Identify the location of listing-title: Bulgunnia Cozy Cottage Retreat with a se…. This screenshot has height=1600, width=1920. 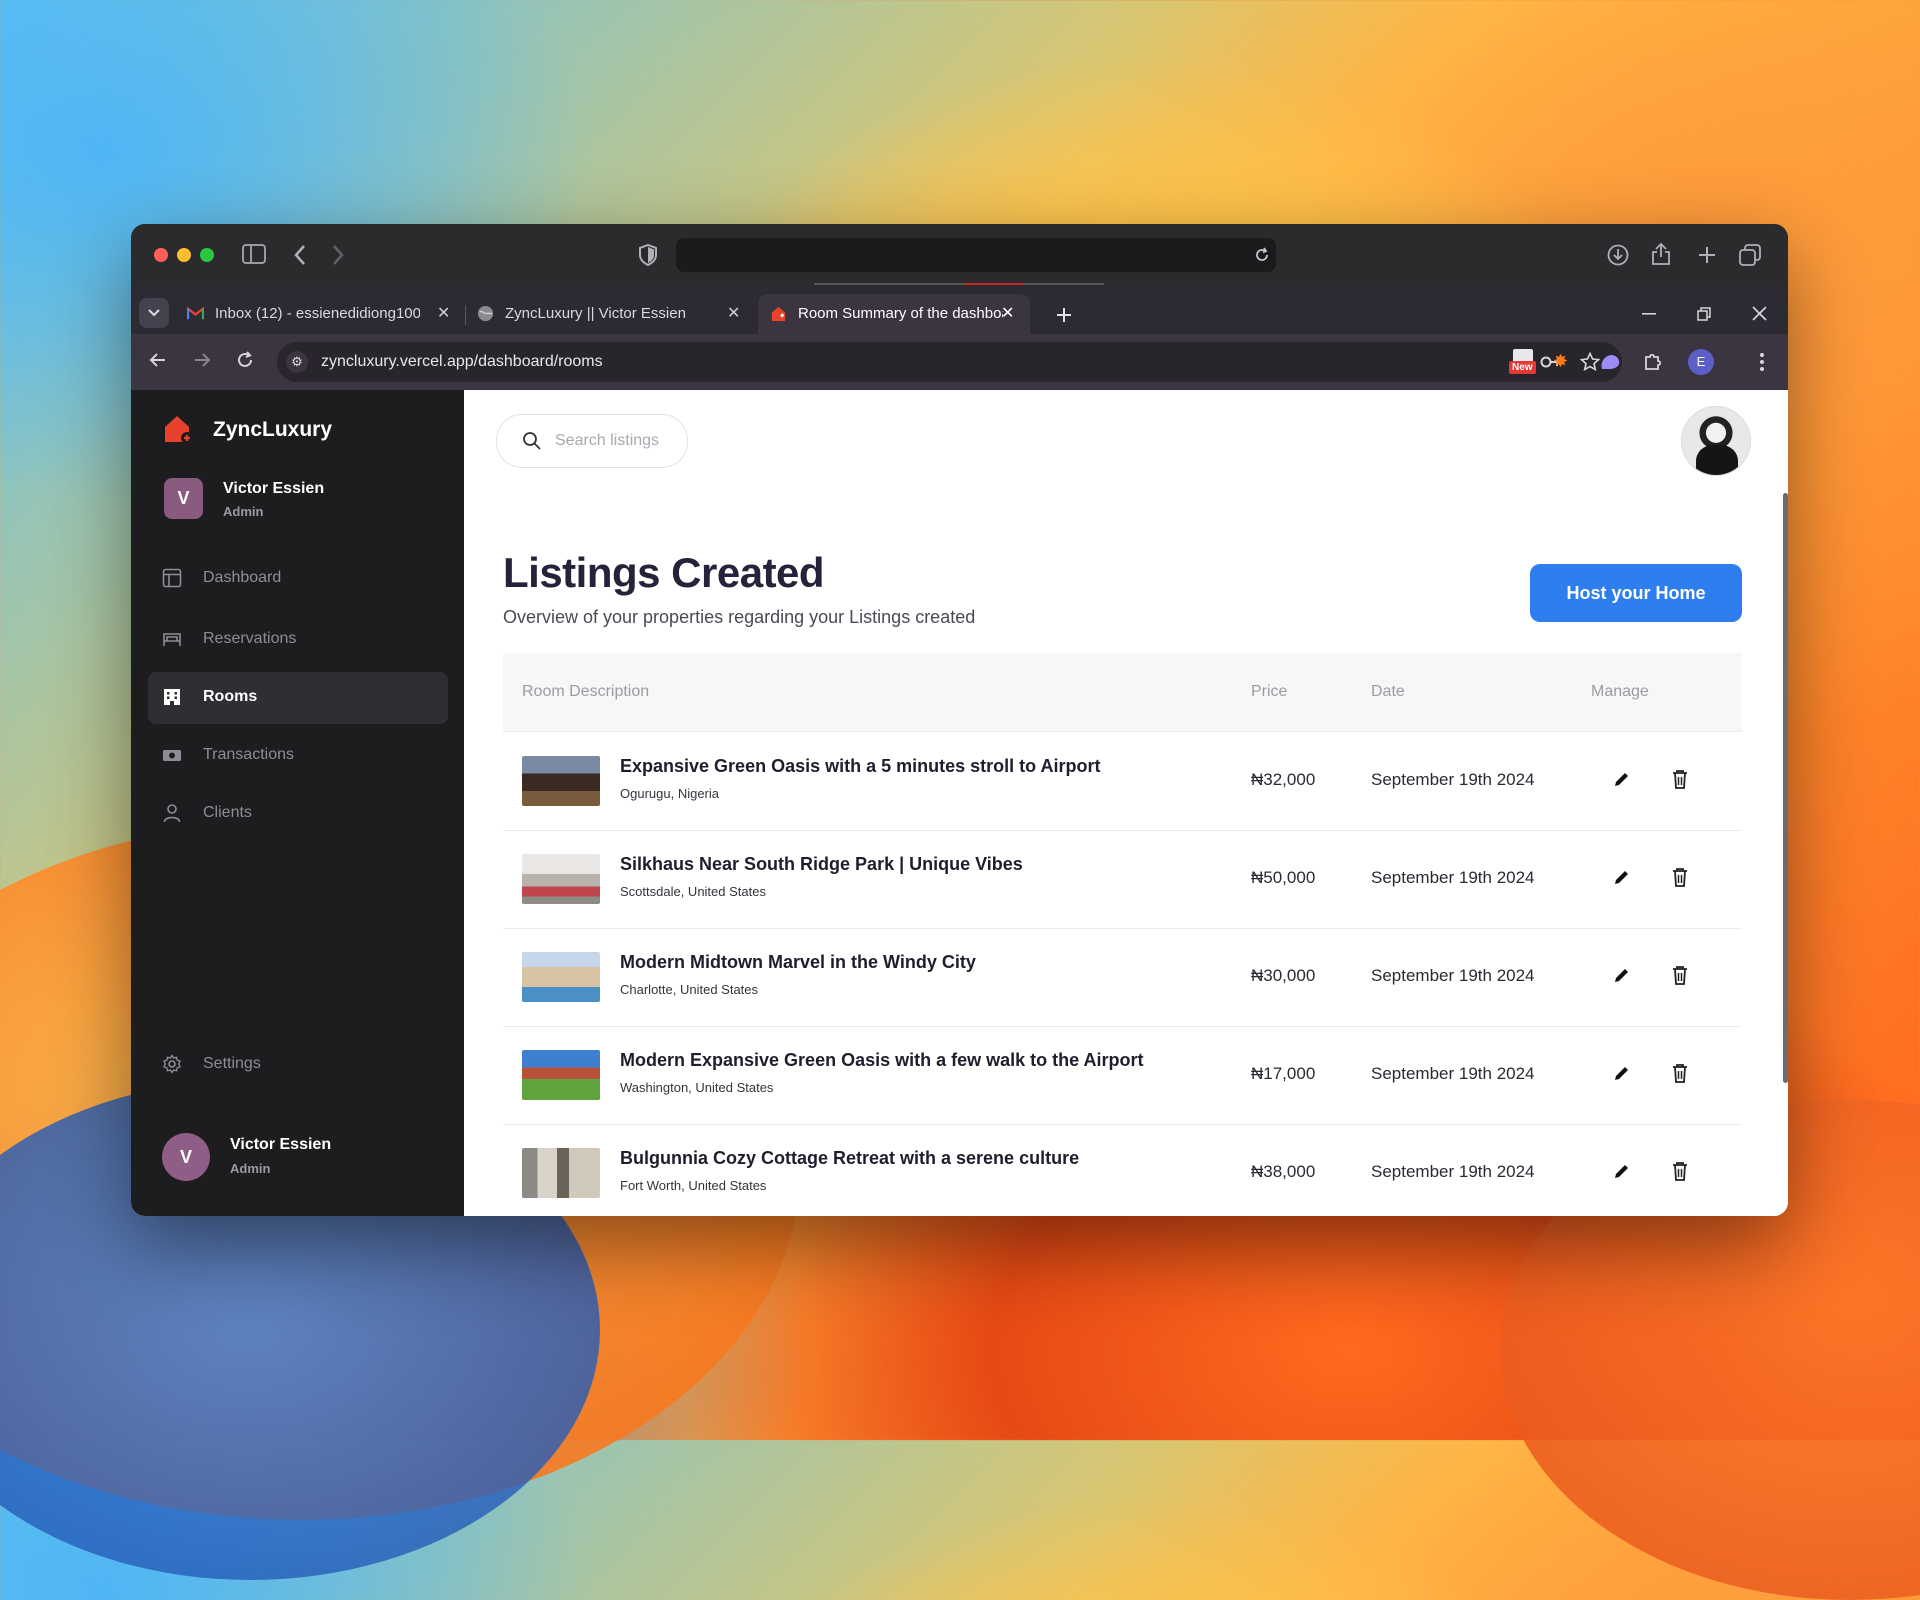
(849, 1158).